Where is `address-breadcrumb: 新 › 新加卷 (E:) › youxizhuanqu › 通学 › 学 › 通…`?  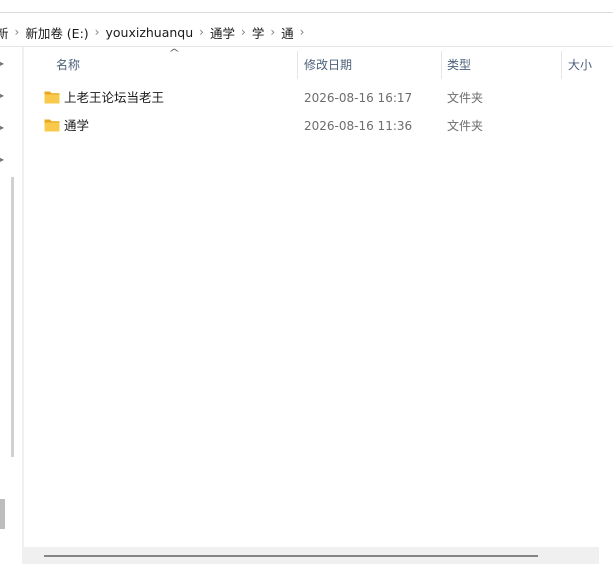 address-breadcrumb: 新 › 新加卷 (E:) › youxizhuanqu › 通学 › 学 › 通… is located at coordinates (306, 32).